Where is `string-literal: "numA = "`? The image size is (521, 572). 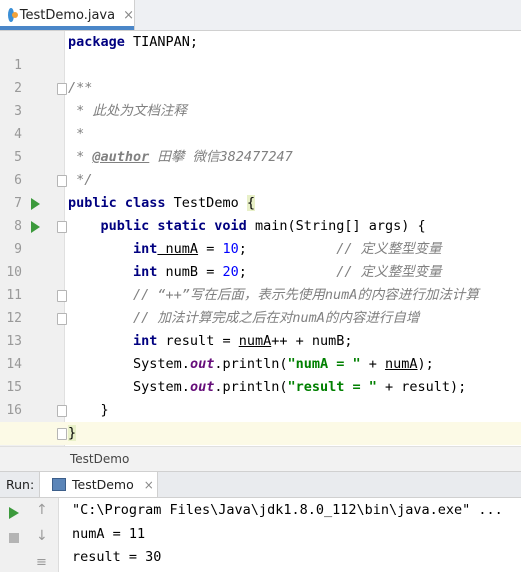 string-literal: "numA = " is located at coordinates (324, 364).